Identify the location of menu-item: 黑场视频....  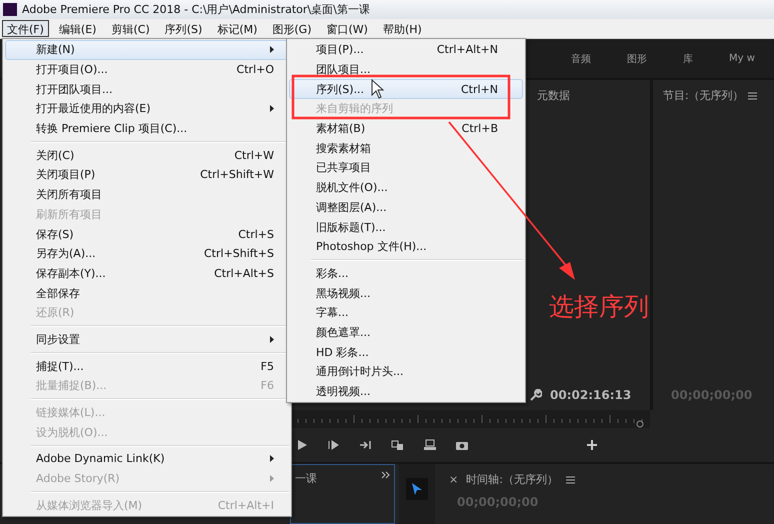
(406, 293).